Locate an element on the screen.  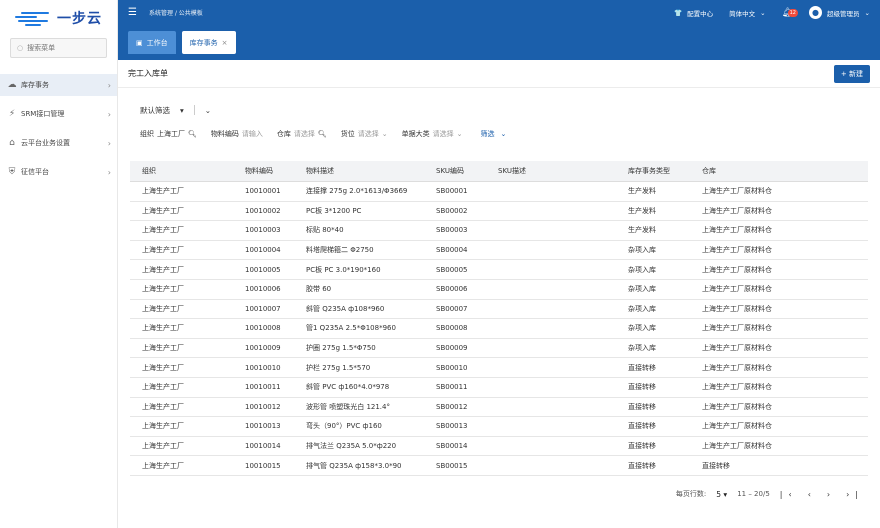
table-cell: SB00008 is located at coordinates (452, 328).